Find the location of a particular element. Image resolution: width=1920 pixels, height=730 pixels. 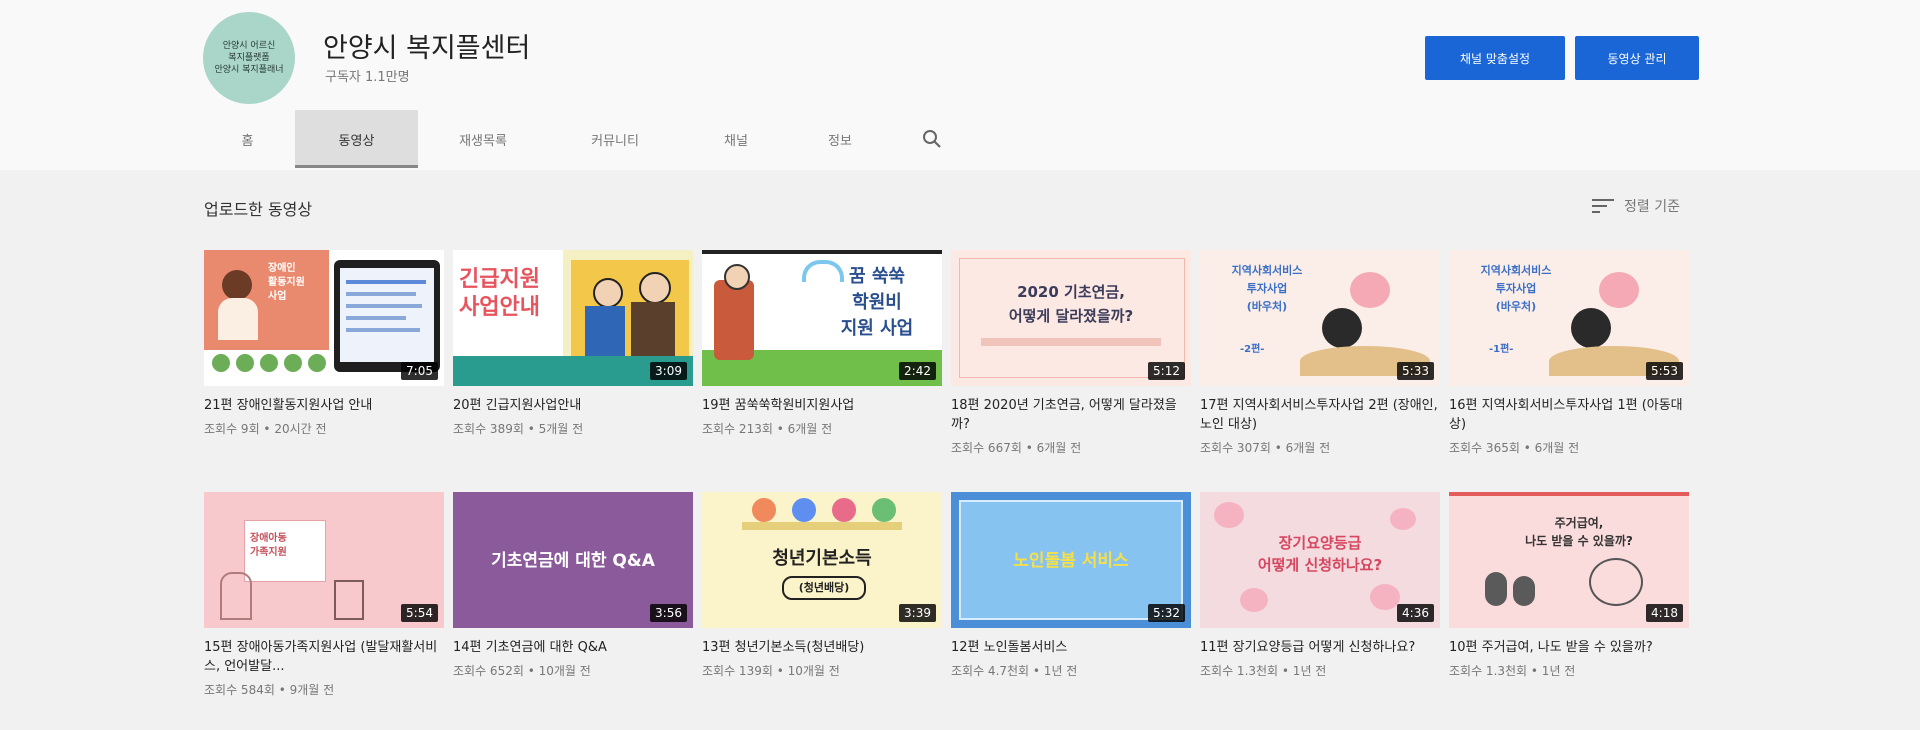

thumb-text: (청년배당) is located at coordinates (824, 588).